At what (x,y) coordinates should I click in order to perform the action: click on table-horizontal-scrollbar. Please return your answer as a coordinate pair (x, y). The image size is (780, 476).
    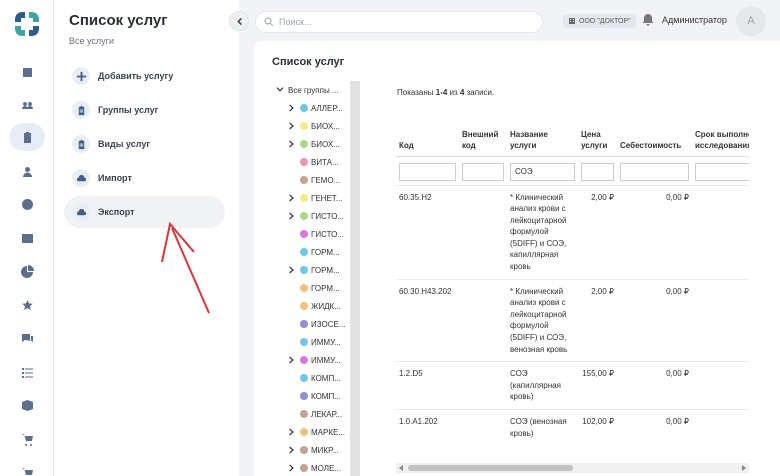
    Looking at the image, I should click on (572, 468).